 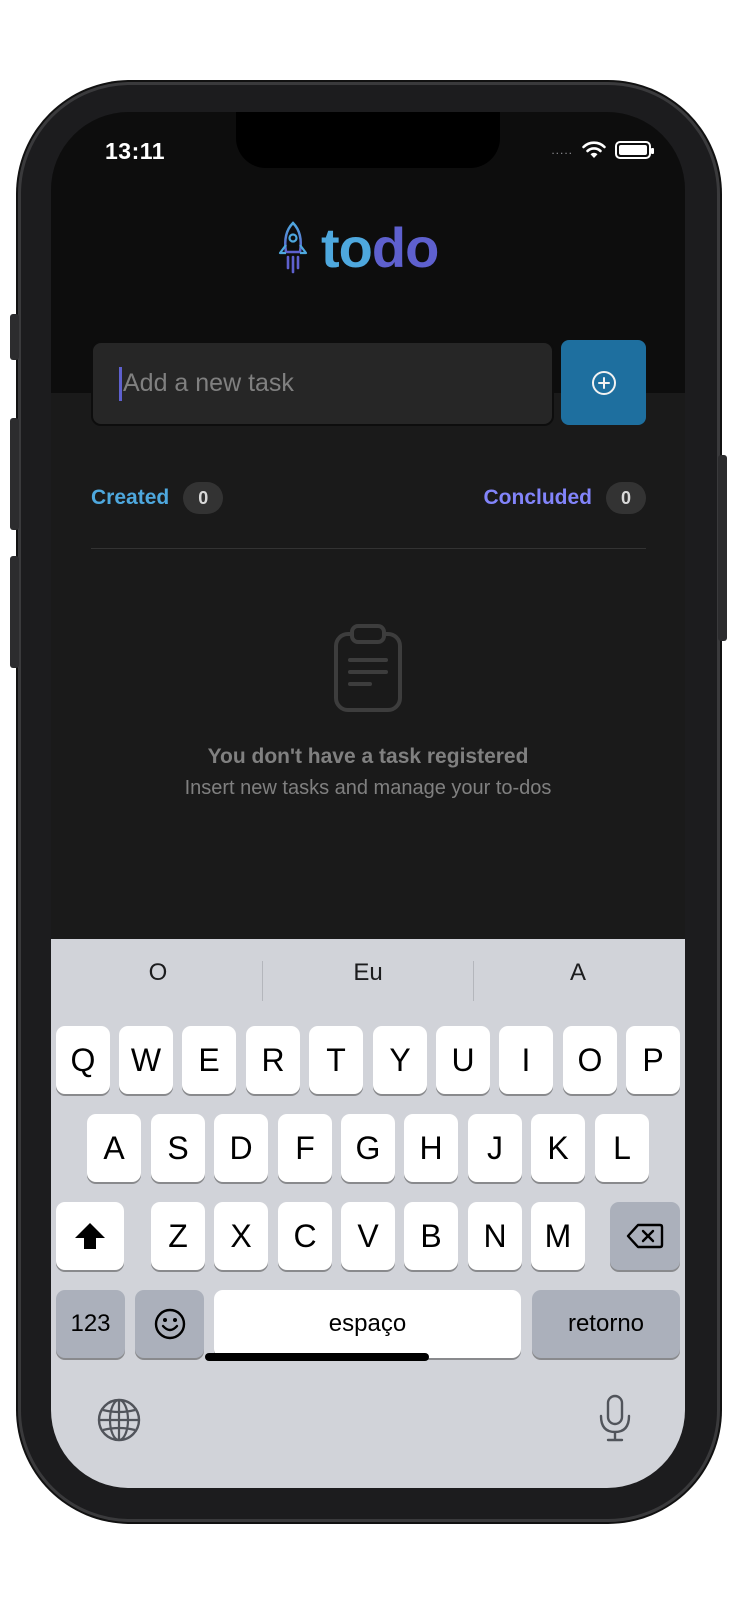 What do you see at coordinates (368, 973) in the screenshot?
I see `prediction-item: Eu` at bounding box center [368, 973].